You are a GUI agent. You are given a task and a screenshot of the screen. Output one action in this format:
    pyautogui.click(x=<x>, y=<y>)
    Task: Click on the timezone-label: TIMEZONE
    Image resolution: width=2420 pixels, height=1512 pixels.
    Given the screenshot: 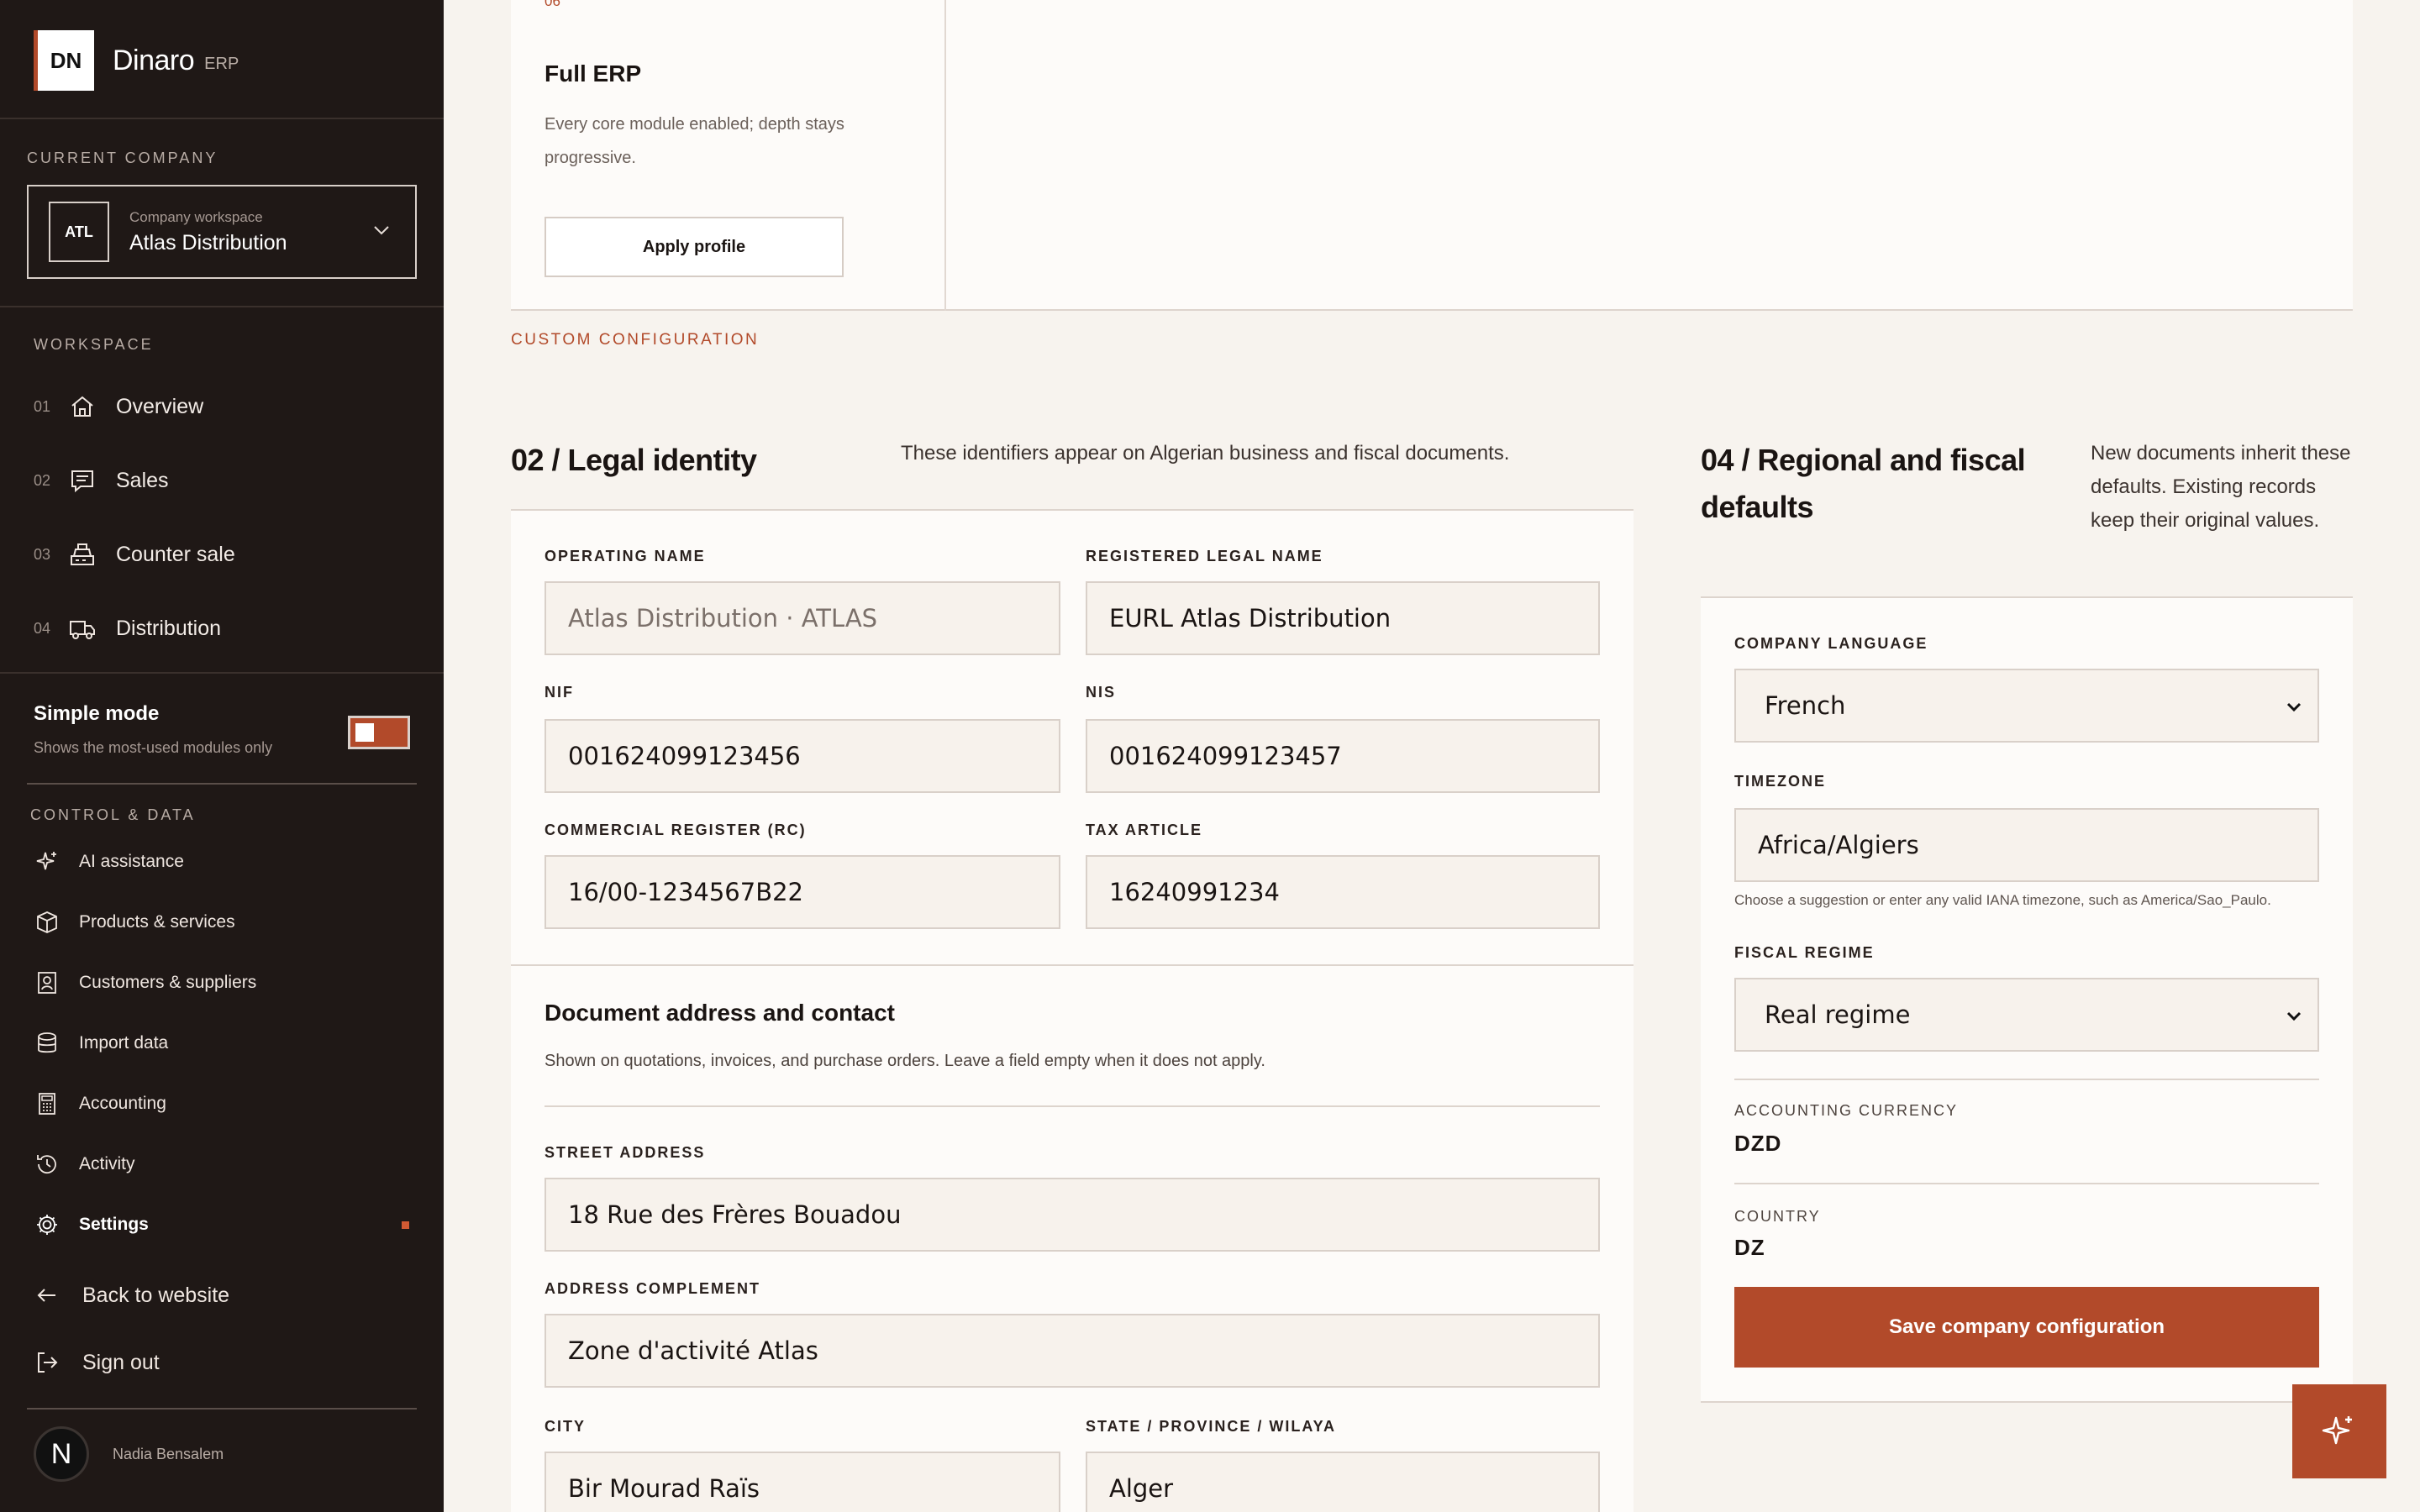 What is the action you would take?
    pyautogui.click(x=1780, y=781)
    